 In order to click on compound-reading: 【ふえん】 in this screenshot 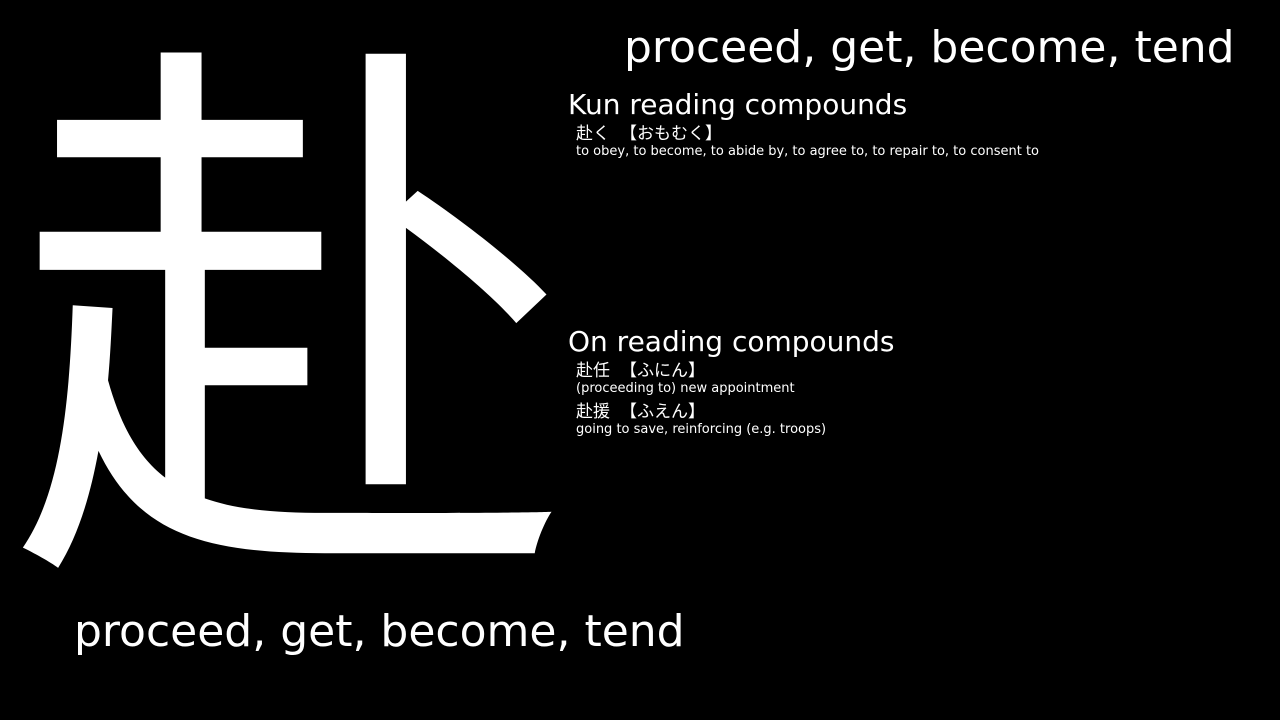, I will do `click(662, 412)`.